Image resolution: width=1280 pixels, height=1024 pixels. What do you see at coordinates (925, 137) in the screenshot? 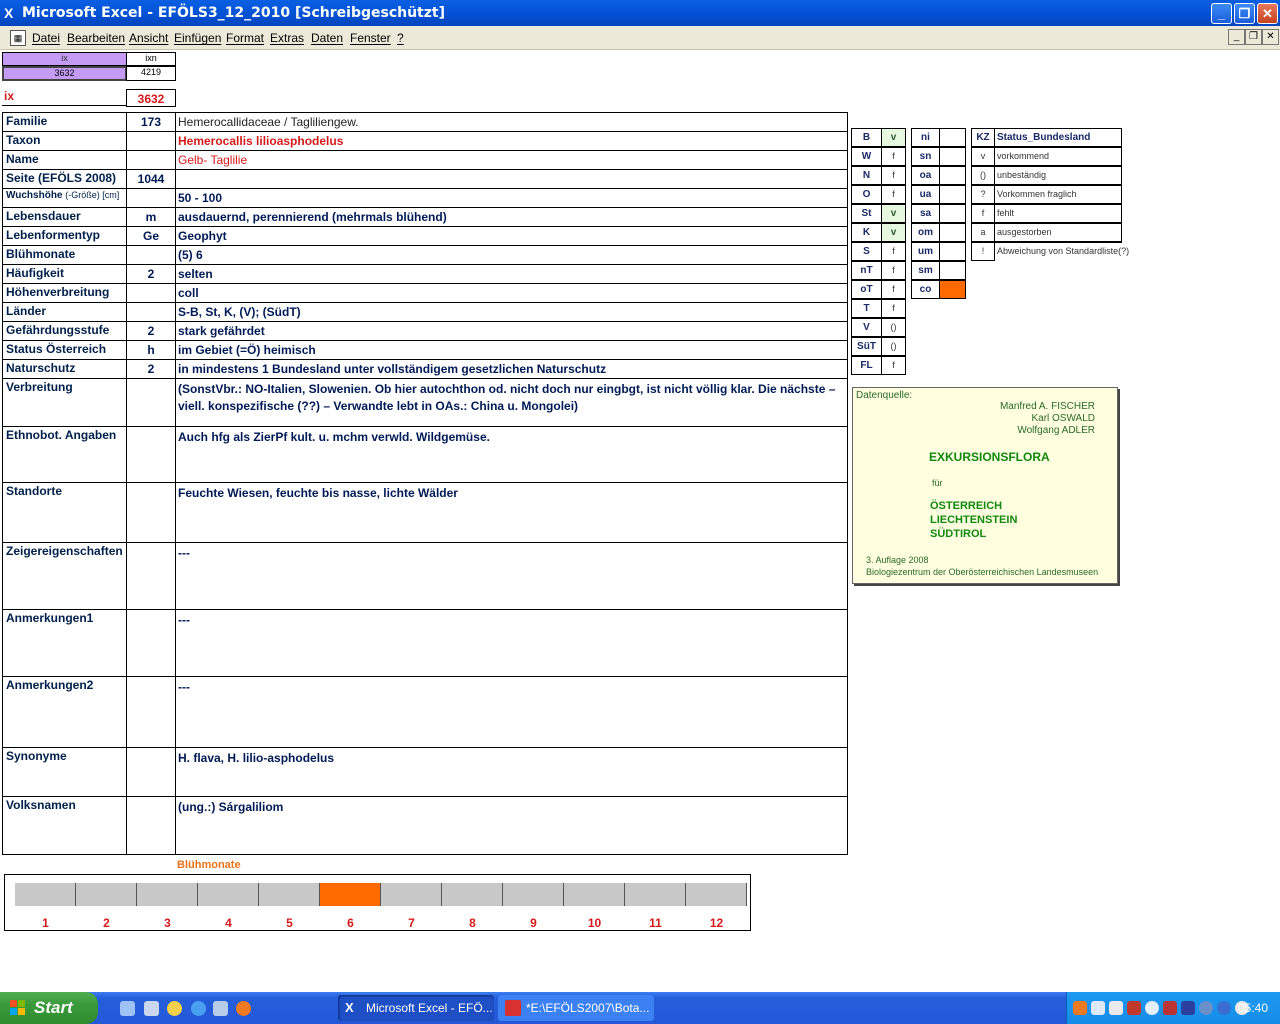
I see `hoehe-code: ni` at bounding box center [925, 137].